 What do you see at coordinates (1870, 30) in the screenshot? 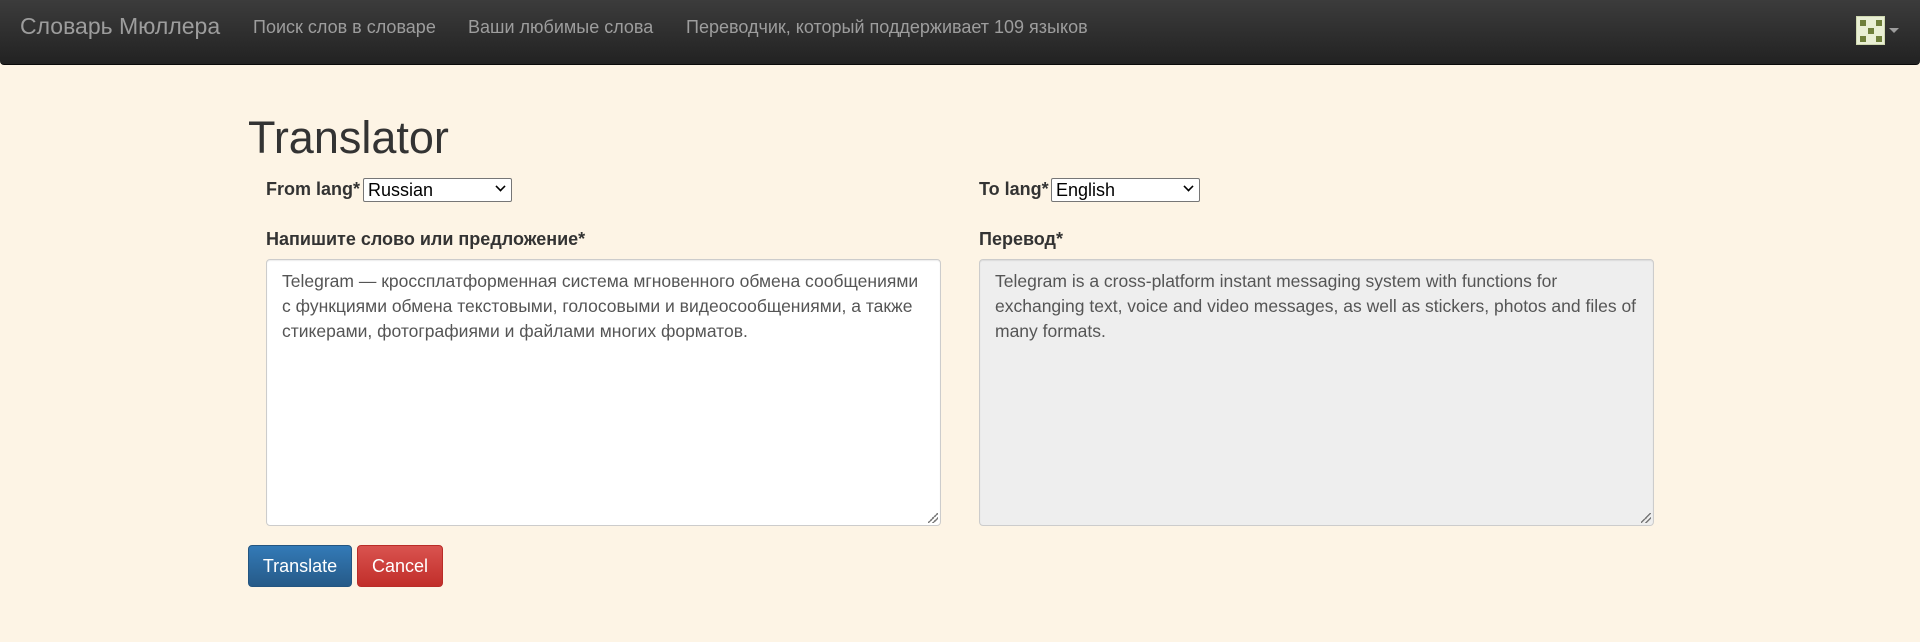
I see `user-avatar-icon` at bounding box center [1870, 30].